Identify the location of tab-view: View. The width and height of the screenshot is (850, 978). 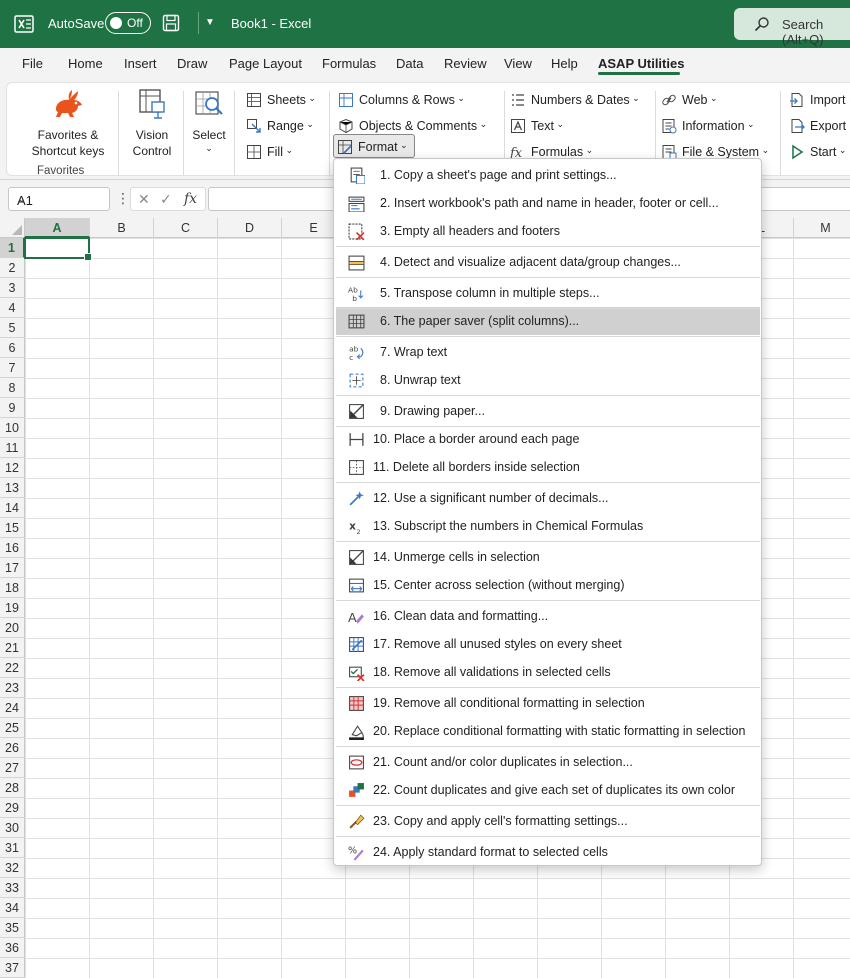
(518, 63).